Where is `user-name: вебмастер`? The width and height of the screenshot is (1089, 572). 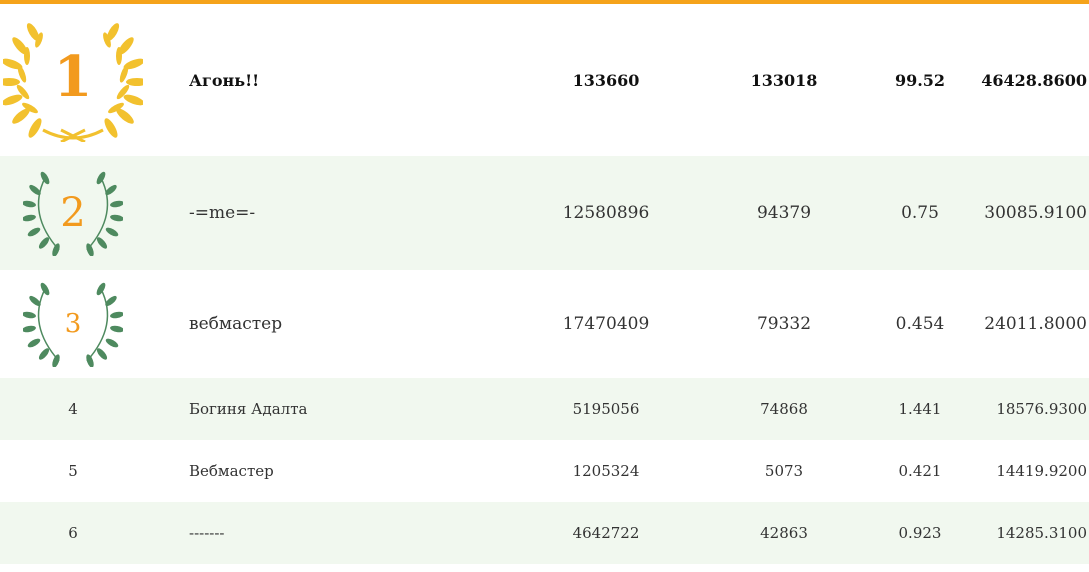 user-name: вебмастер is located at coordinates (236, 324).